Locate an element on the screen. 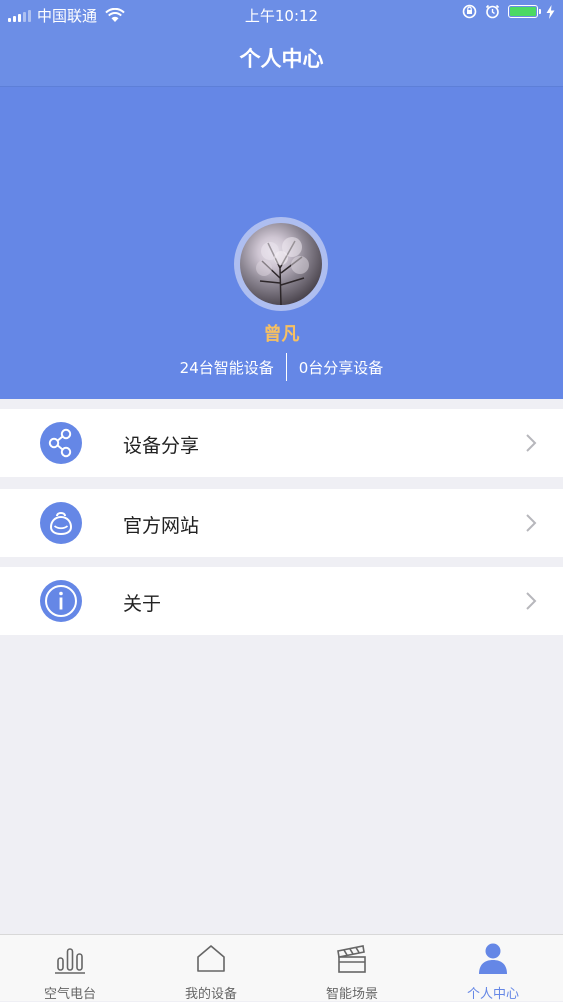 The width and height of the screenshot is (563, 1002). home-icon is located at coordinates (211, 958).